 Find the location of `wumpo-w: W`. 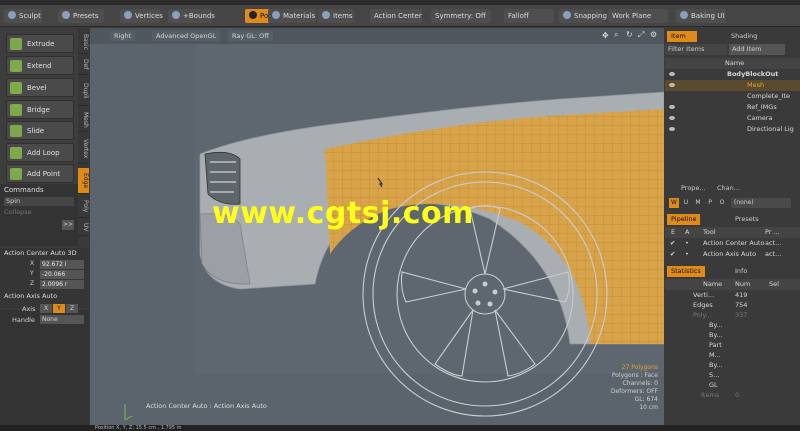

wumpo-w: W is located at coordinates (674, 203).